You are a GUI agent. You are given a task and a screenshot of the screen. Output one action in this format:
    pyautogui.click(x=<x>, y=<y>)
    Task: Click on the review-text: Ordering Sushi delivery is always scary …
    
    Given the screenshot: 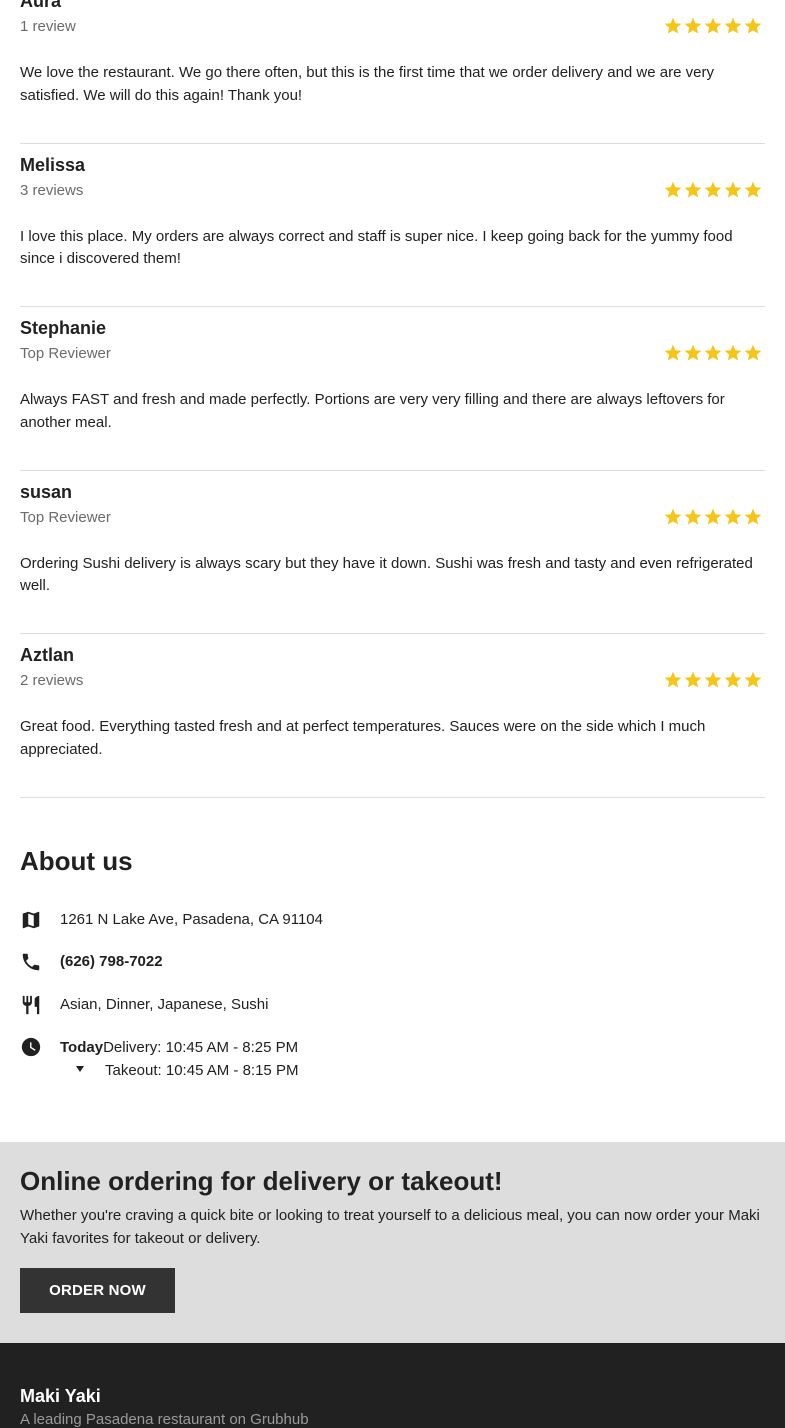 What is the action you would take?
    pyautogui.click(x=386, y=574)
    